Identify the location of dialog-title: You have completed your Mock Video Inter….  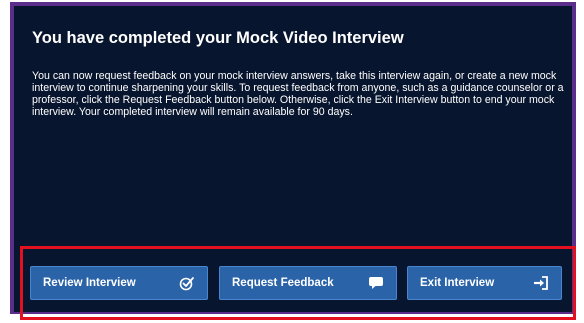
(218, 38).